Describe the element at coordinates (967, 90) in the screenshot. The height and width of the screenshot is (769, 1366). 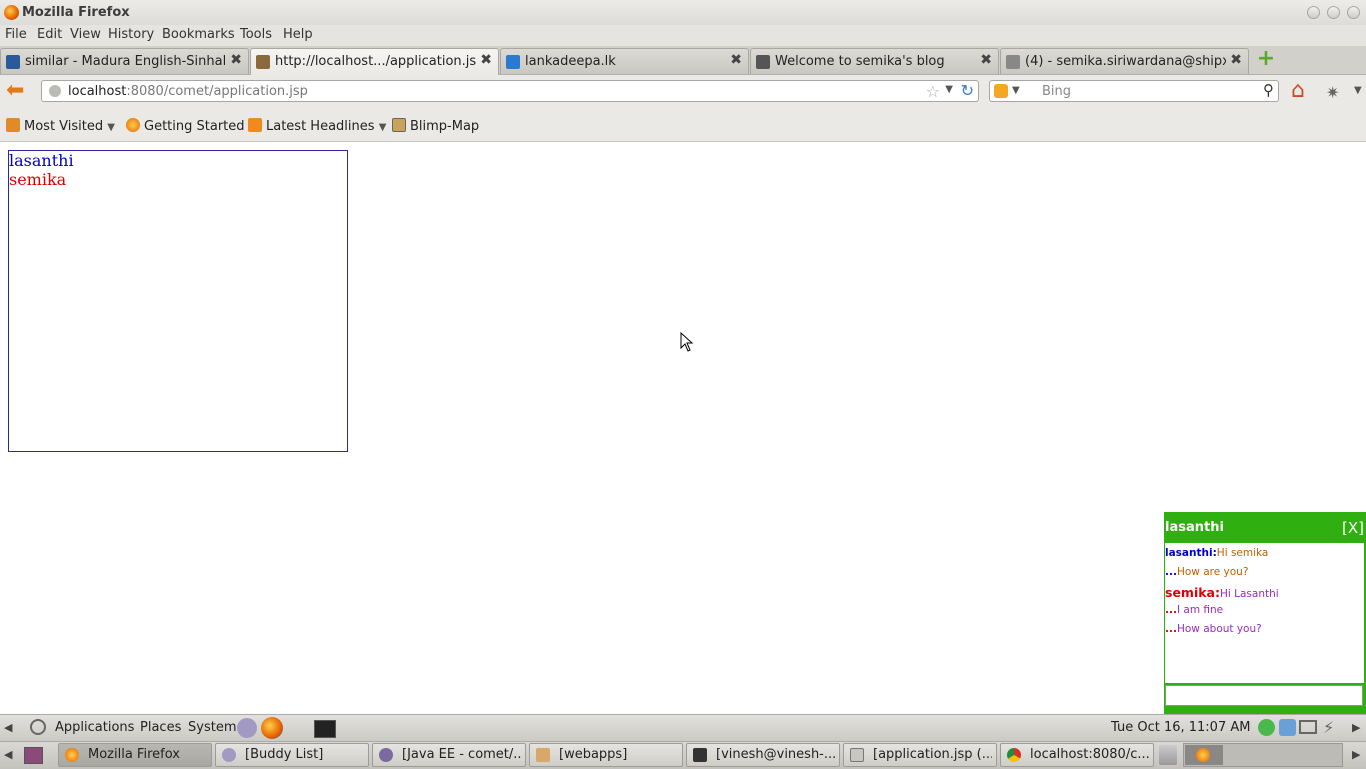
I see `reload-icon: ↻` at that location.